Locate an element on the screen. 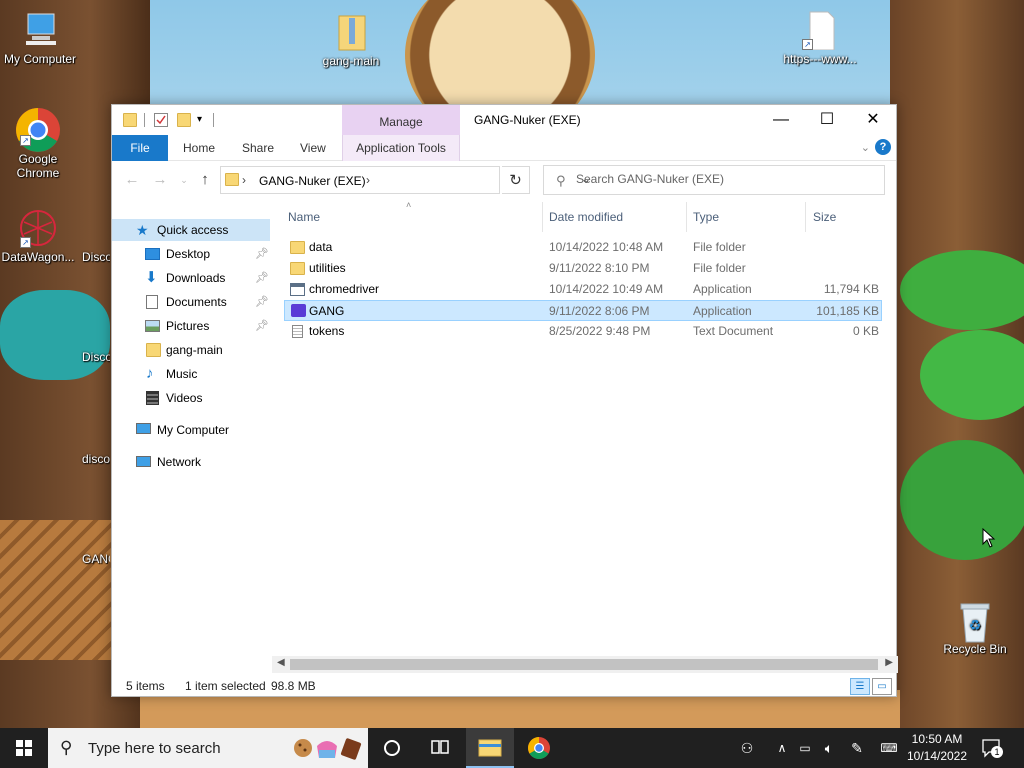 The width and height of the screenshot is (1024, 768). scrollbar-thumb is located at coordinates (584, 664).